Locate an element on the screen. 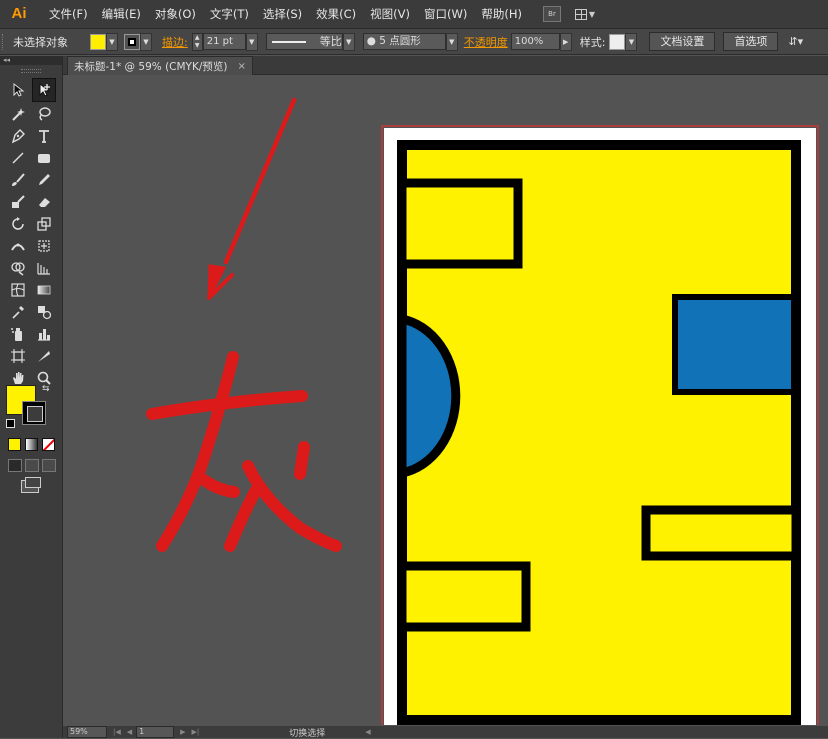  stroke-label: 描边: is located at coordinates (175, 42).